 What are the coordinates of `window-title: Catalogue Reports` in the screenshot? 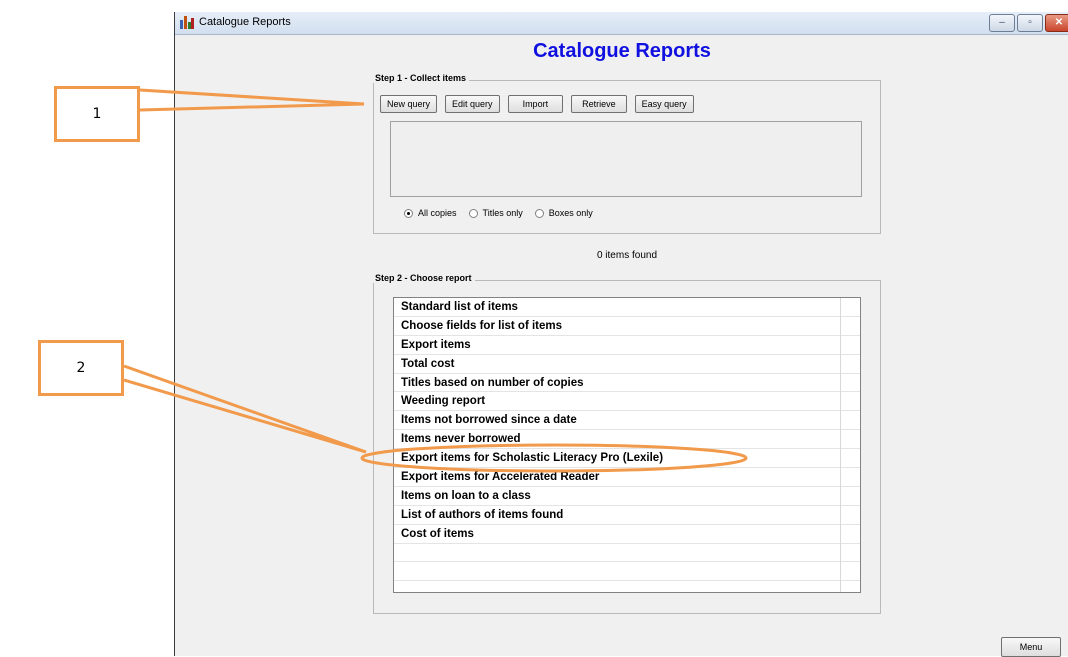 It's located at (245, 22).